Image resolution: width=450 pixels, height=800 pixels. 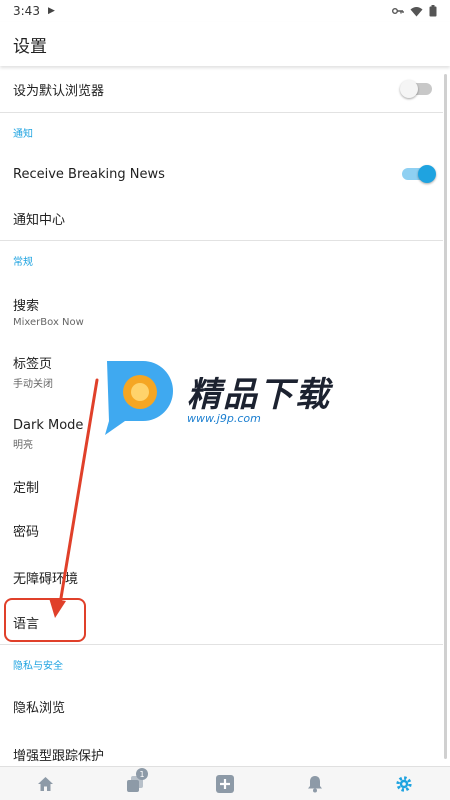 I want to click on setting-customize: 定制, so click(x=225, y=486).